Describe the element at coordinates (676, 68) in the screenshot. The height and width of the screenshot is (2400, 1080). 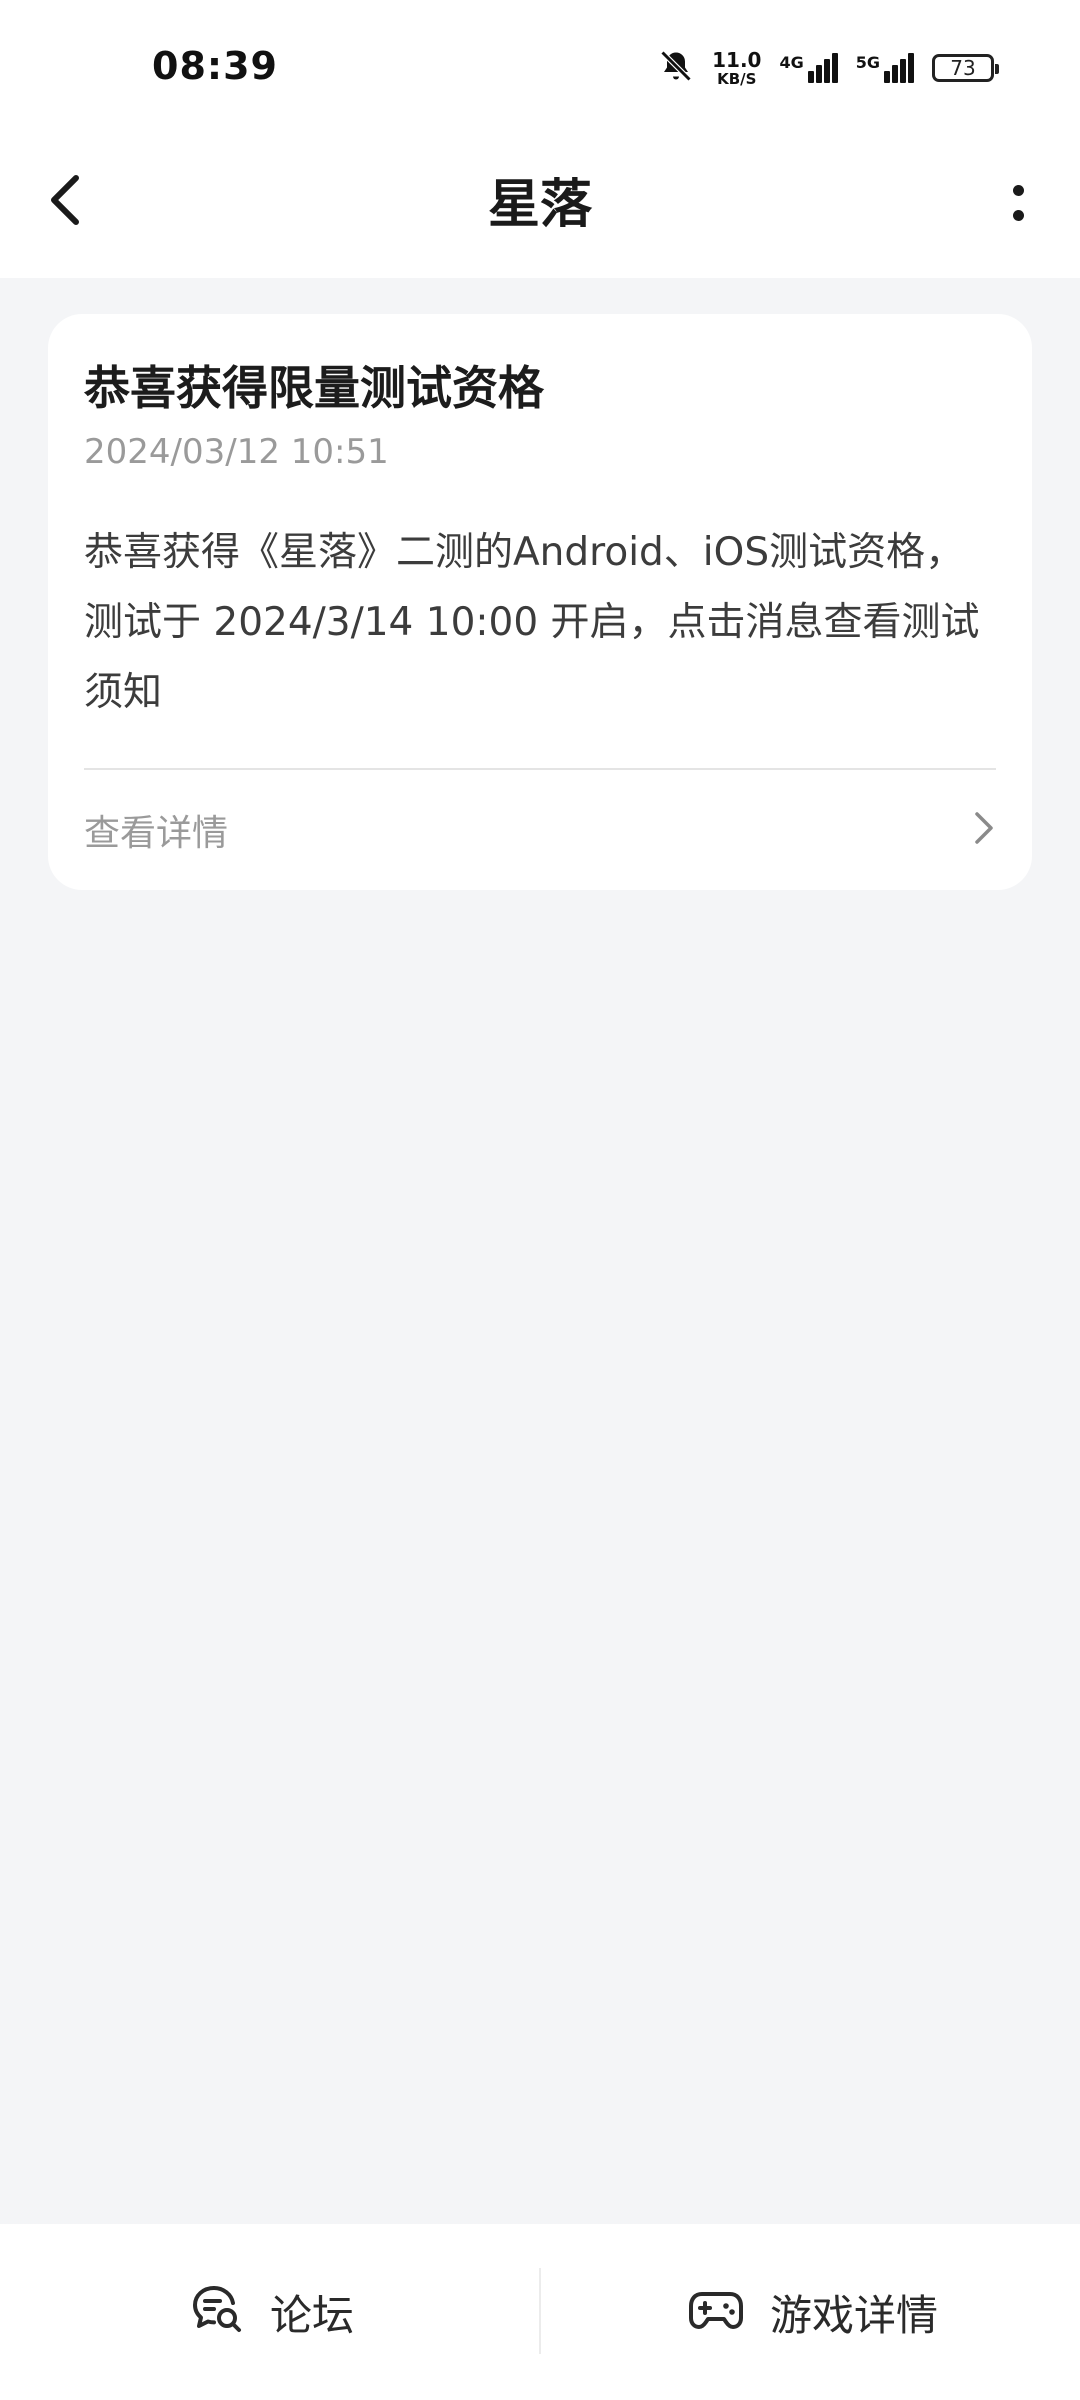
I see `bell-off-icon` at that location.